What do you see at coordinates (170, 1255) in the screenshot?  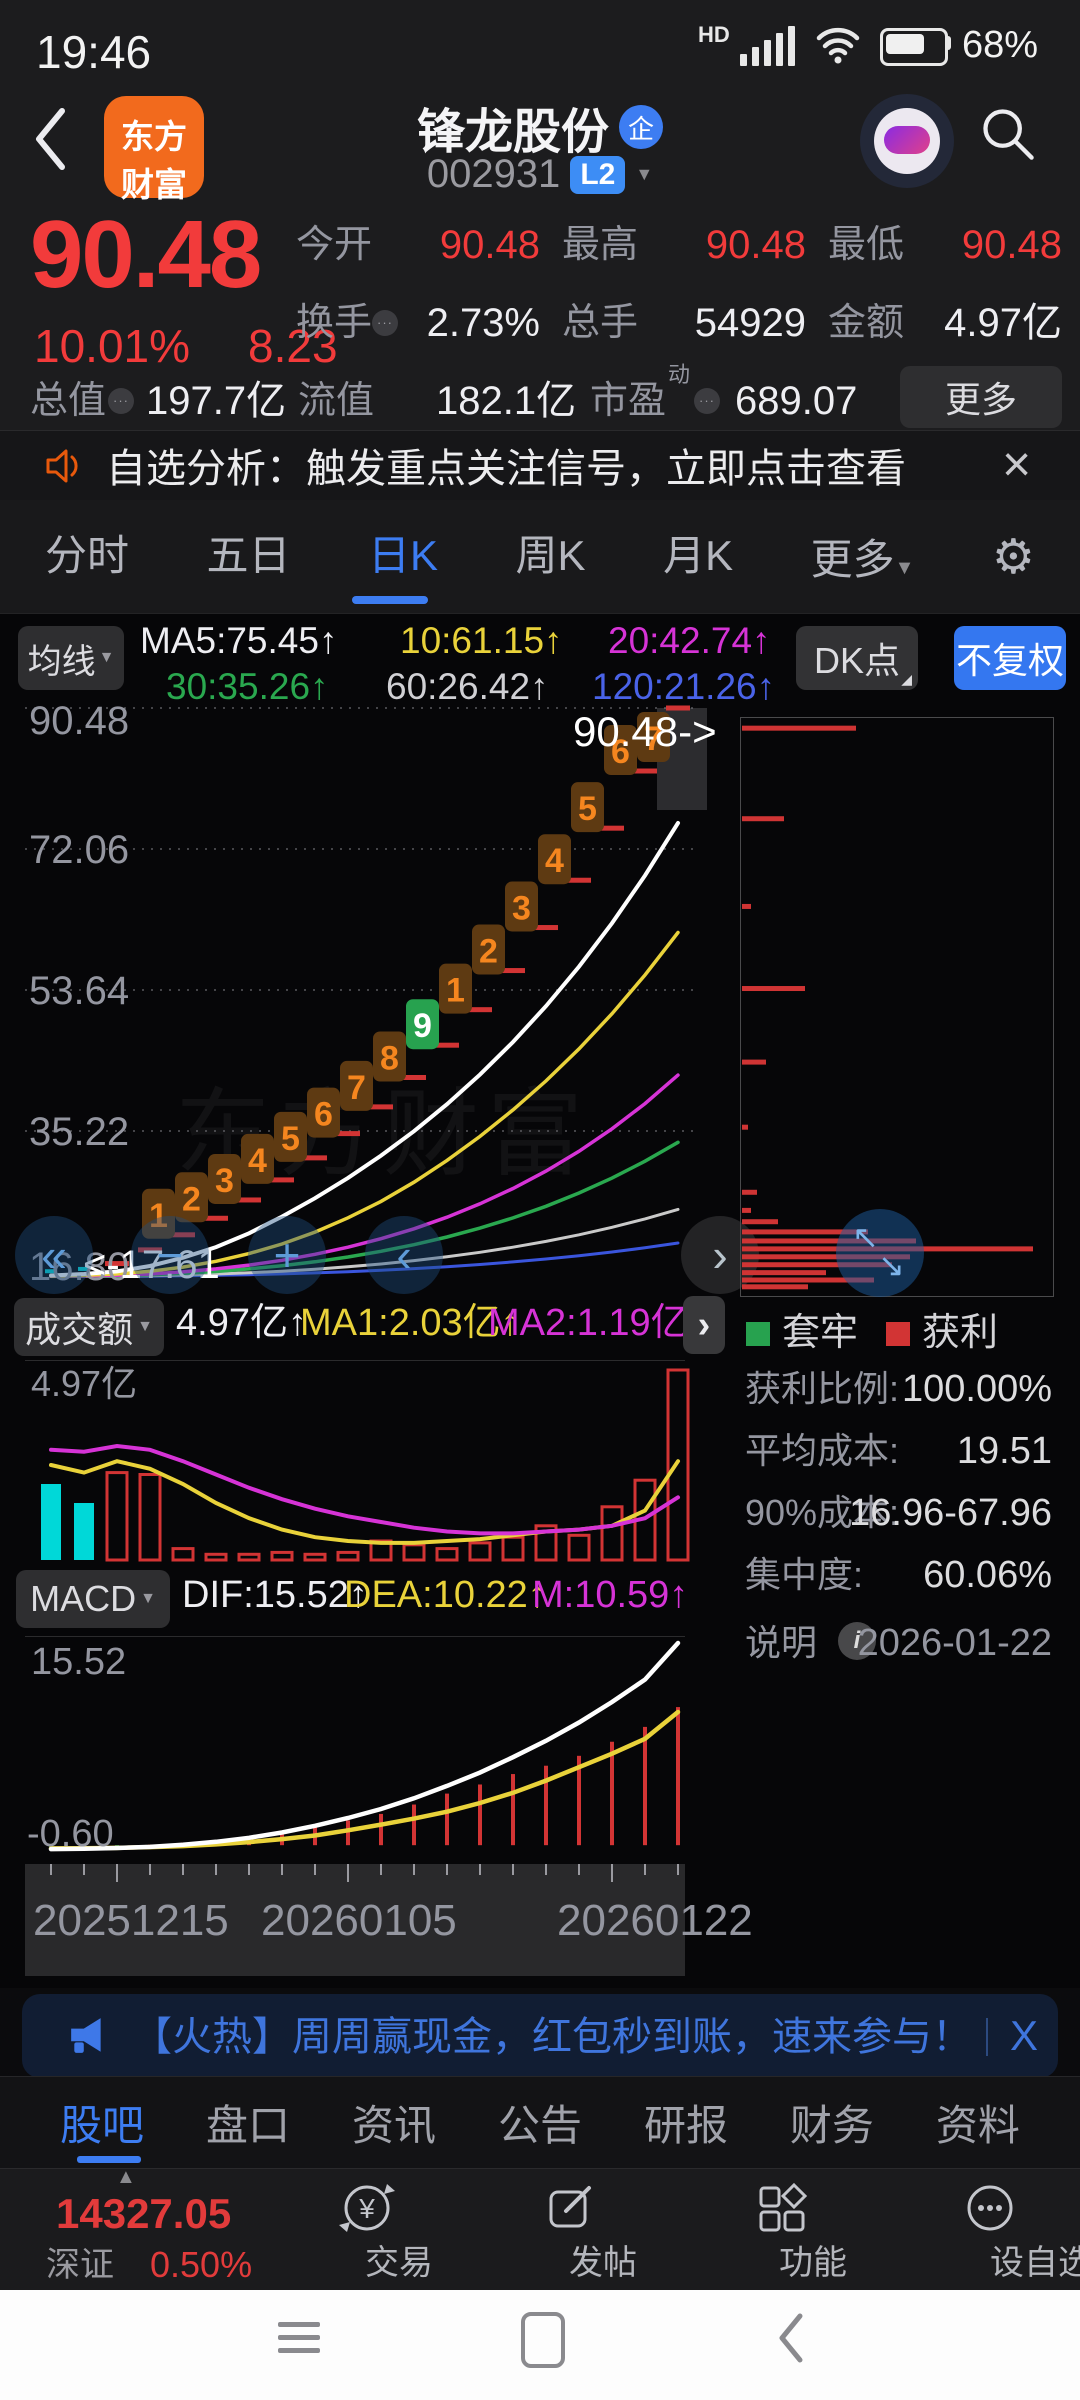 I see `minus-button: −` at bounding box center [170, 1255].